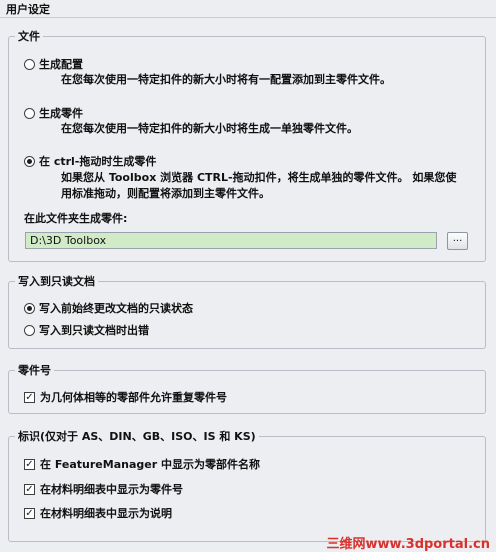 Image resolution: width=496 pixels, height=552 pixels. What do you see at coordinates (29, 308) in the screenshot?
I see `change-readonly-radio` at bounding box center [29, 308].